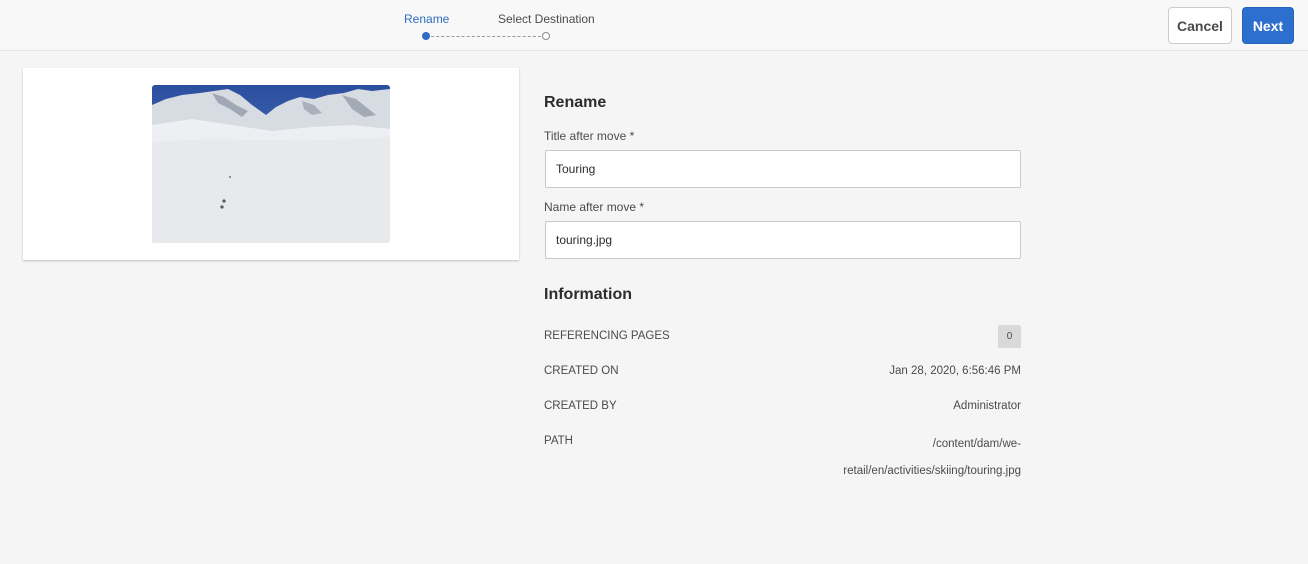 Image resolution: width=1308 pixels, height=564 pixels. Describe the element at coordinates (1268, 25) in the screenshot. I see `next-button: Next` at that location.